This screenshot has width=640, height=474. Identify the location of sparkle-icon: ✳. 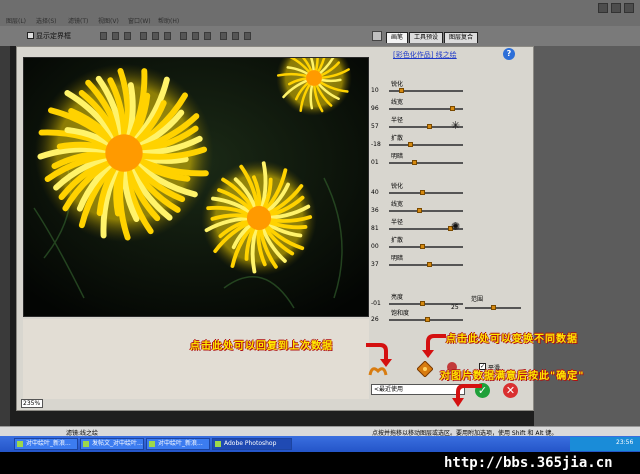
(456, 125).